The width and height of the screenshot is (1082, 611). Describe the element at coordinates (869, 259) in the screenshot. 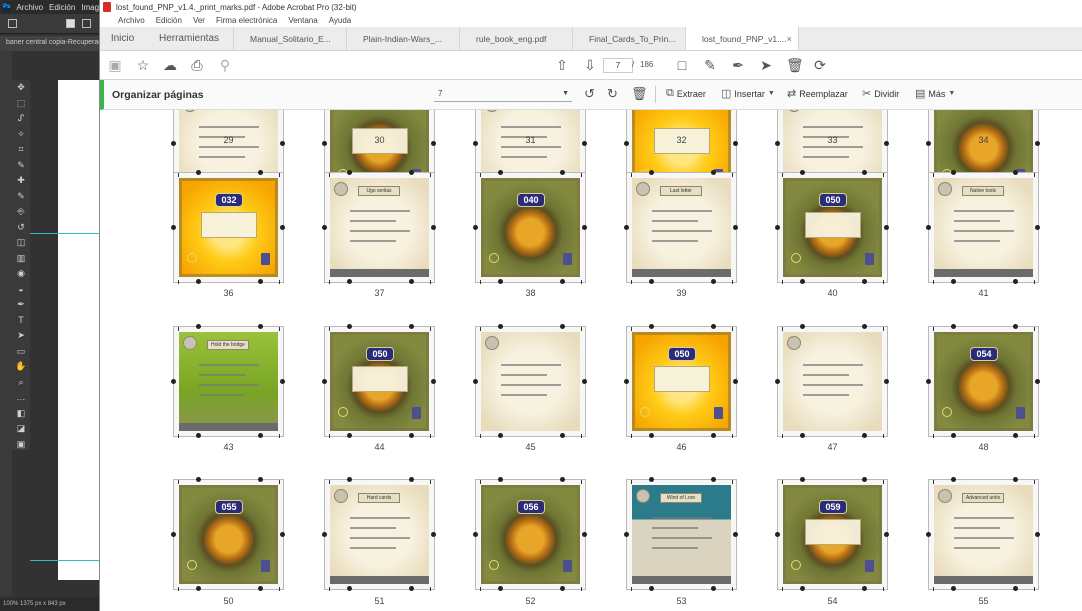

I see `card-item-icon` at that location.